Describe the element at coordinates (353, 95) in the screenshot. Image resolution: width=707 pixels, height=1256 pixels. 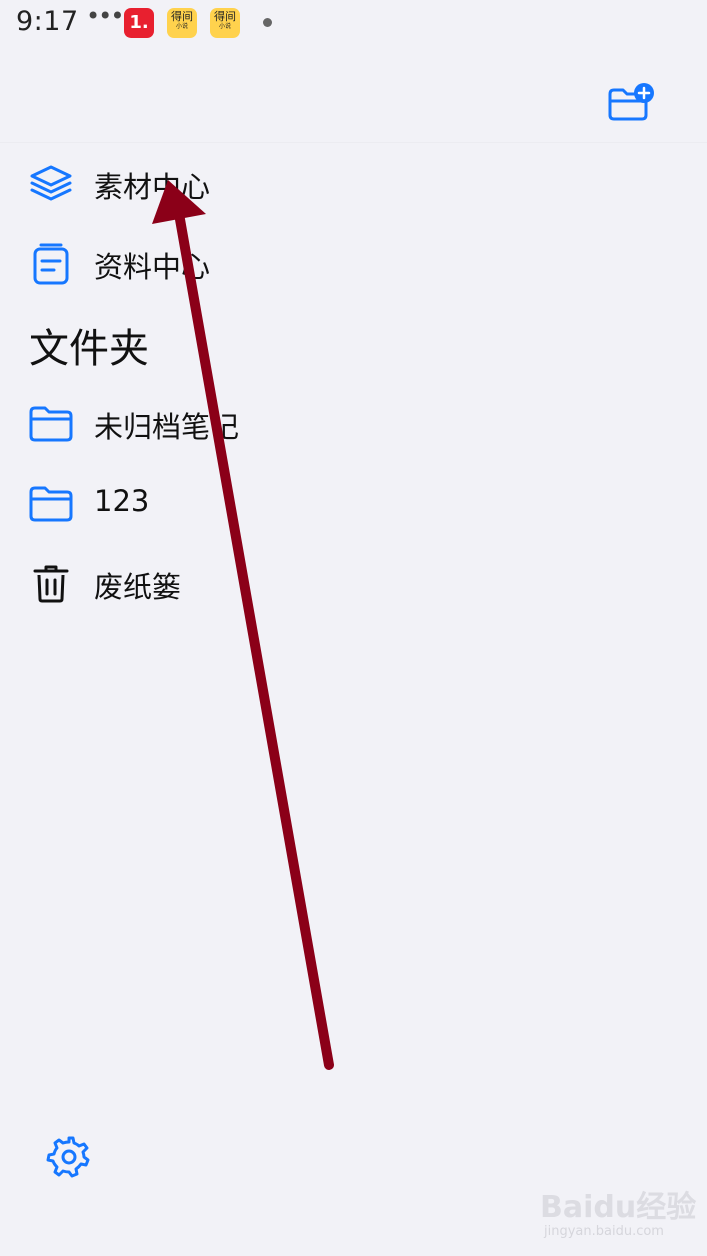
I see `top-bar` at that location.